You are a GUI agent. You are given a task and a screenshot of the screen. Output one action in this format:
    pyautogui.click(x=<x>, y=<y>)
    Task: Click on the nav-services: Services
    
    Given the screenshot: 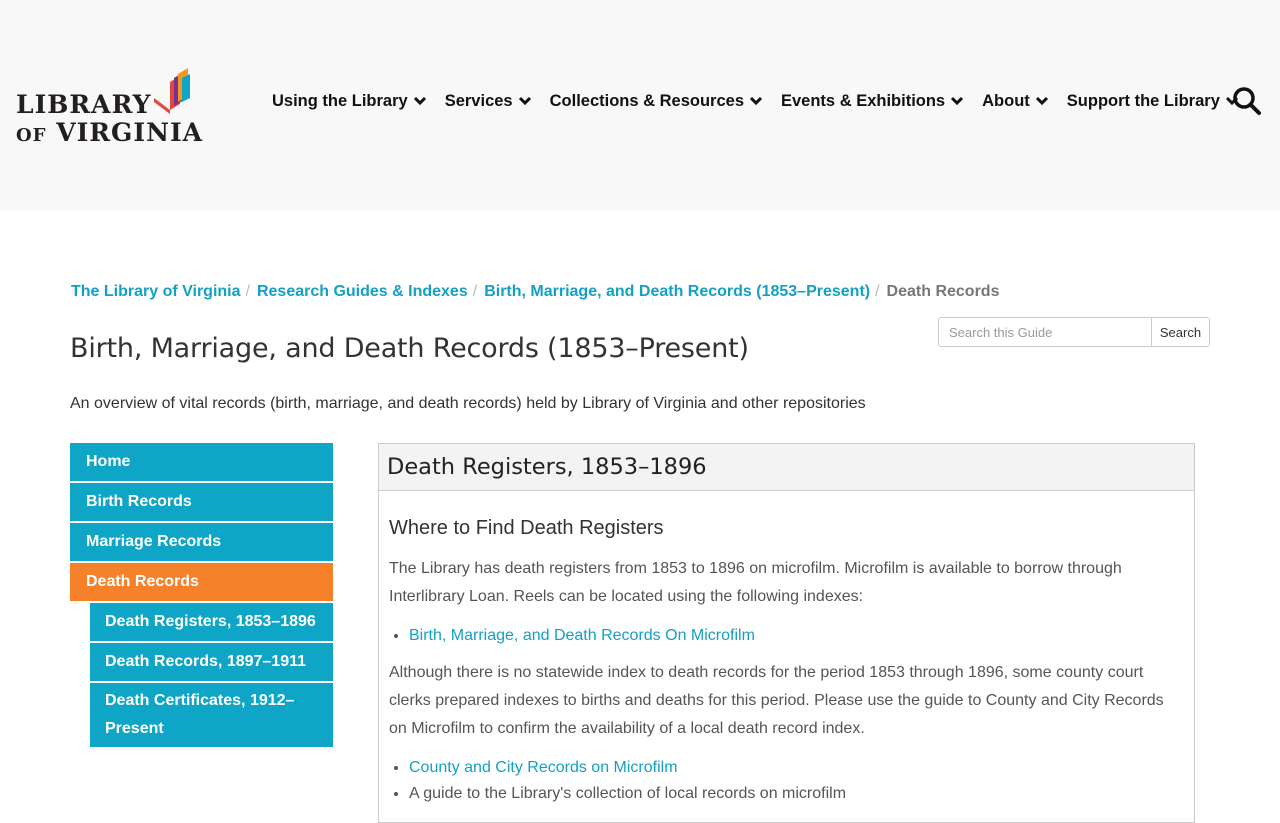 What is the action you would take?
    pyautogui.click(x=488, y=101)
    